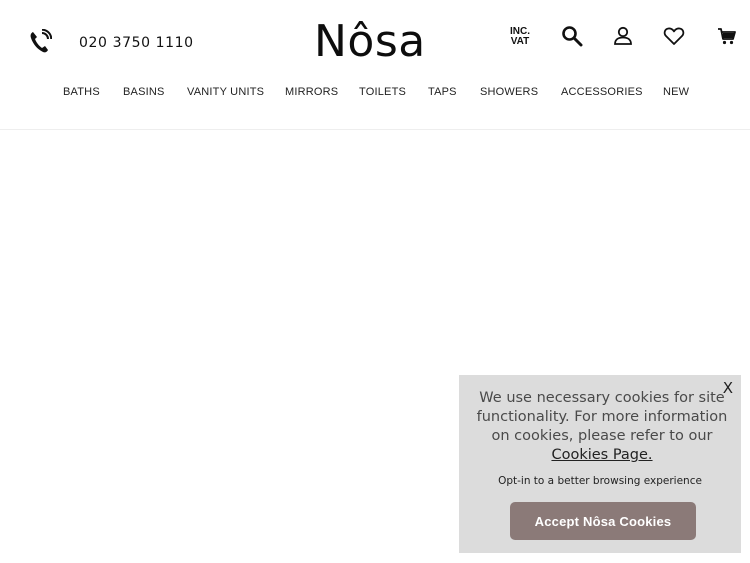  I want to click on vat-toggle-line2: VAT, so click(520, 41).